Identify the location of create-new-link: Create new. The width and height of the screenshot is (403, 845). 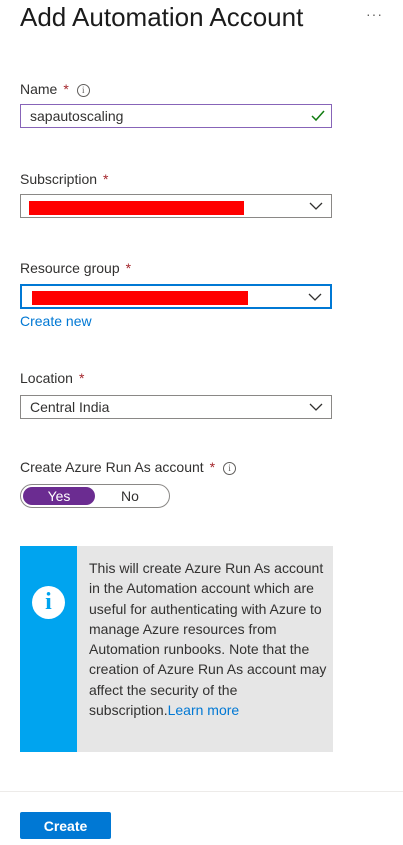
(56, 321).